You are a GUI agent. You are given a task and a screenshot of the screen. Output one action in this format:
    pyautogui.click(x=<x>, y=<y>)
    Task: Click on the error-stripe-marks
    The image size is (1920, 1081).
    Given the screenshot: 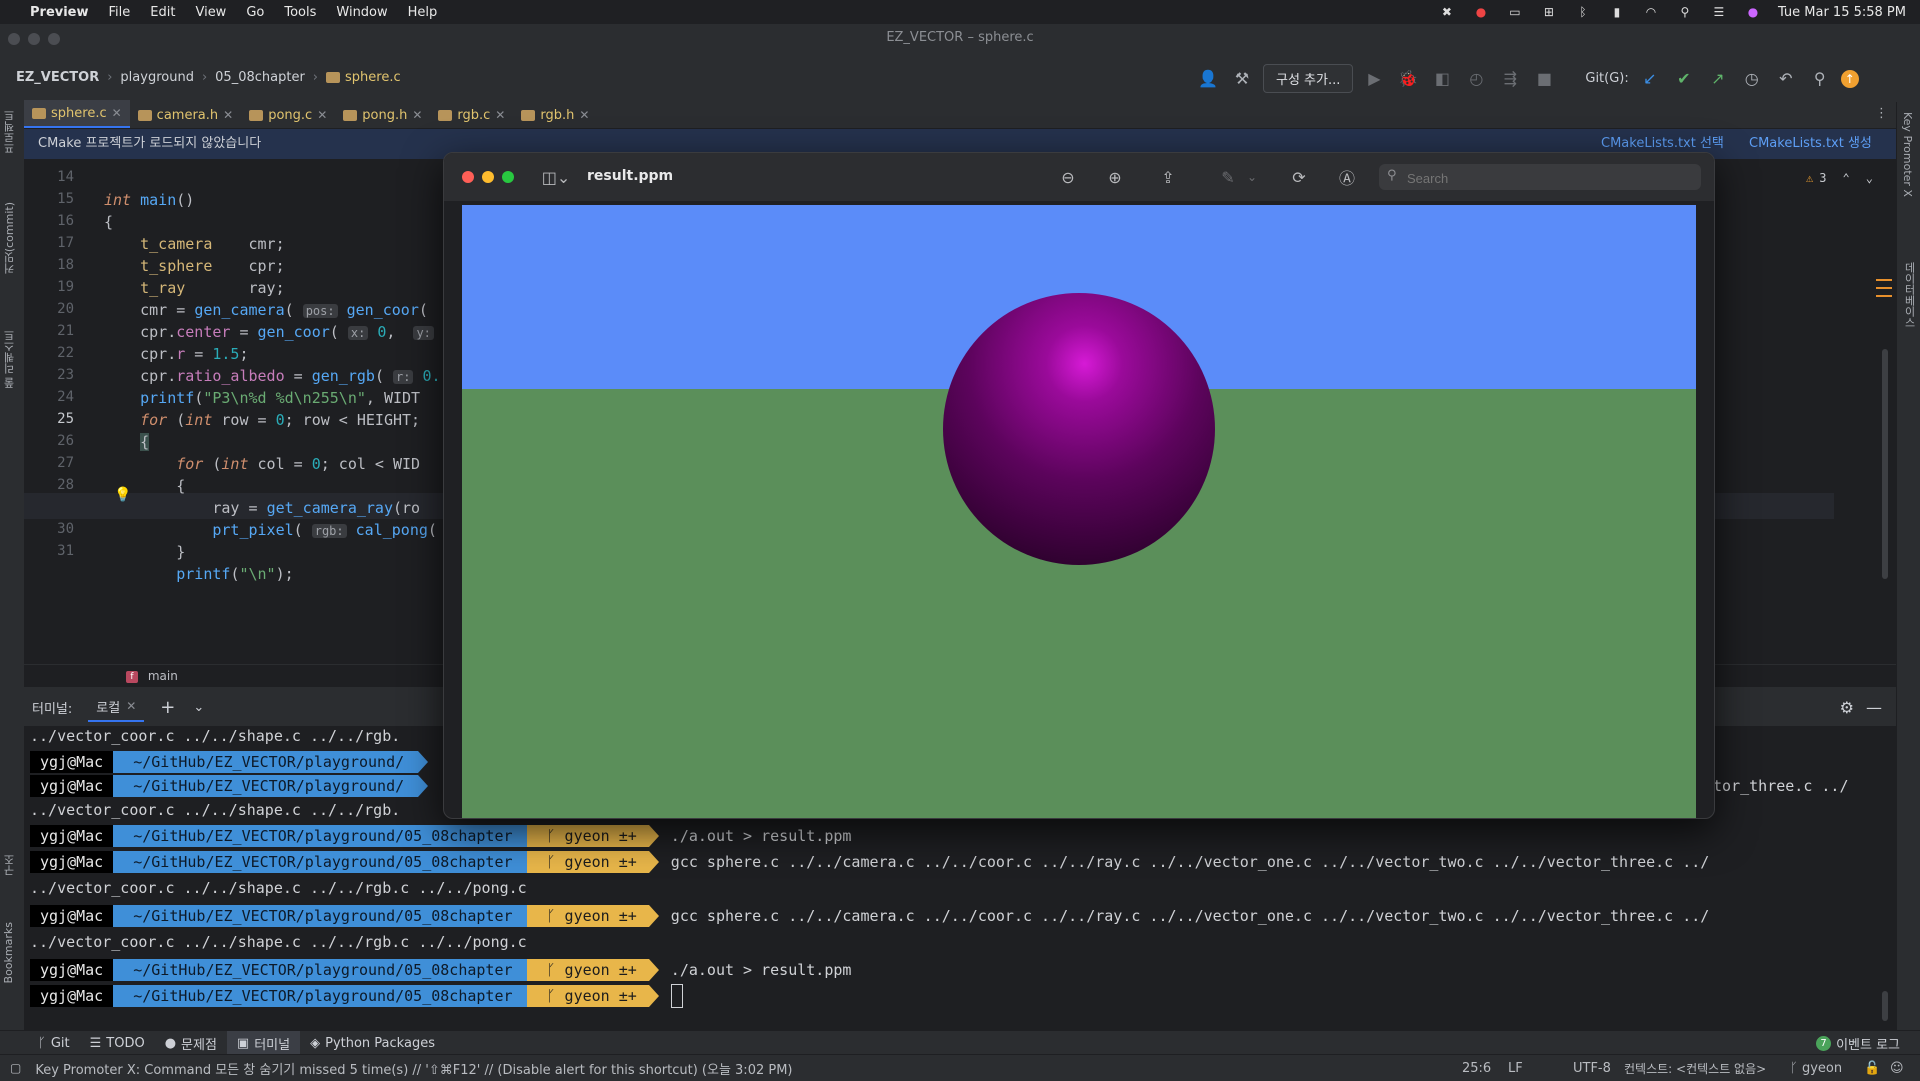 What is the action you would take?
    pyautogui.click(x=1884, y=294)
    